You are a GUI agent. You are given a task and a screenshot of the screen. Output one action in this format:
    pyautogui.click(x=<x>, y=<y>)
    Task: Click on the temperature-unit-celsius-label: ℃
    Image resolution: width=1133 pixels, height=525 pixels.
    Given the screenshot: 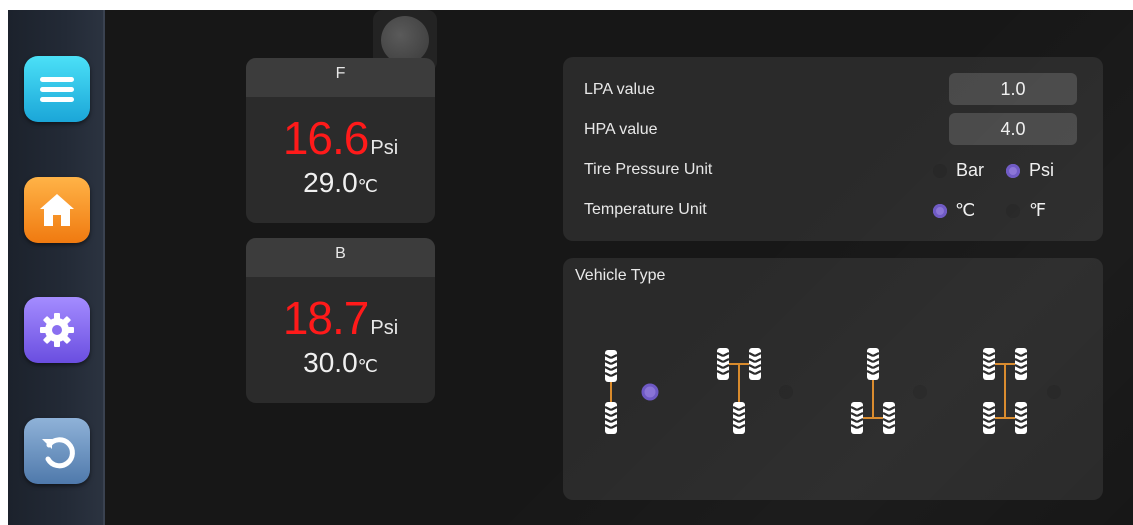 What is the action you would take?
    pyautogui.click(x=965, y=210)
    